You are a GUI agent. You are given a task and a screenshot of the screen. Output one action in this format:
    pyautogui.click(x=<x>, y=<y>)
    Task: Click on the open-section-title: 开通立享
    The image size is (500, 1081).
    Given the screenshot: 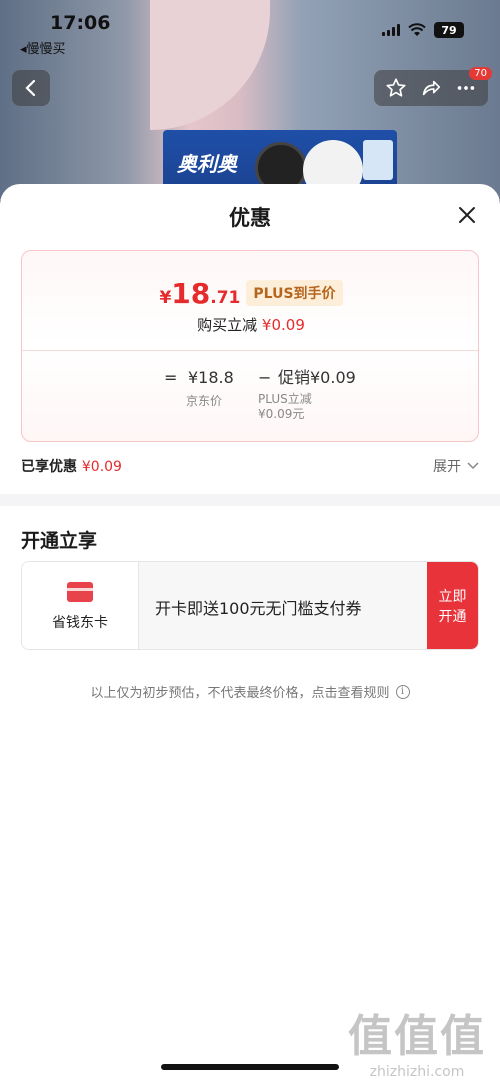 What is the action you would take?
    pyautogui.click(x=59, y=541)
    